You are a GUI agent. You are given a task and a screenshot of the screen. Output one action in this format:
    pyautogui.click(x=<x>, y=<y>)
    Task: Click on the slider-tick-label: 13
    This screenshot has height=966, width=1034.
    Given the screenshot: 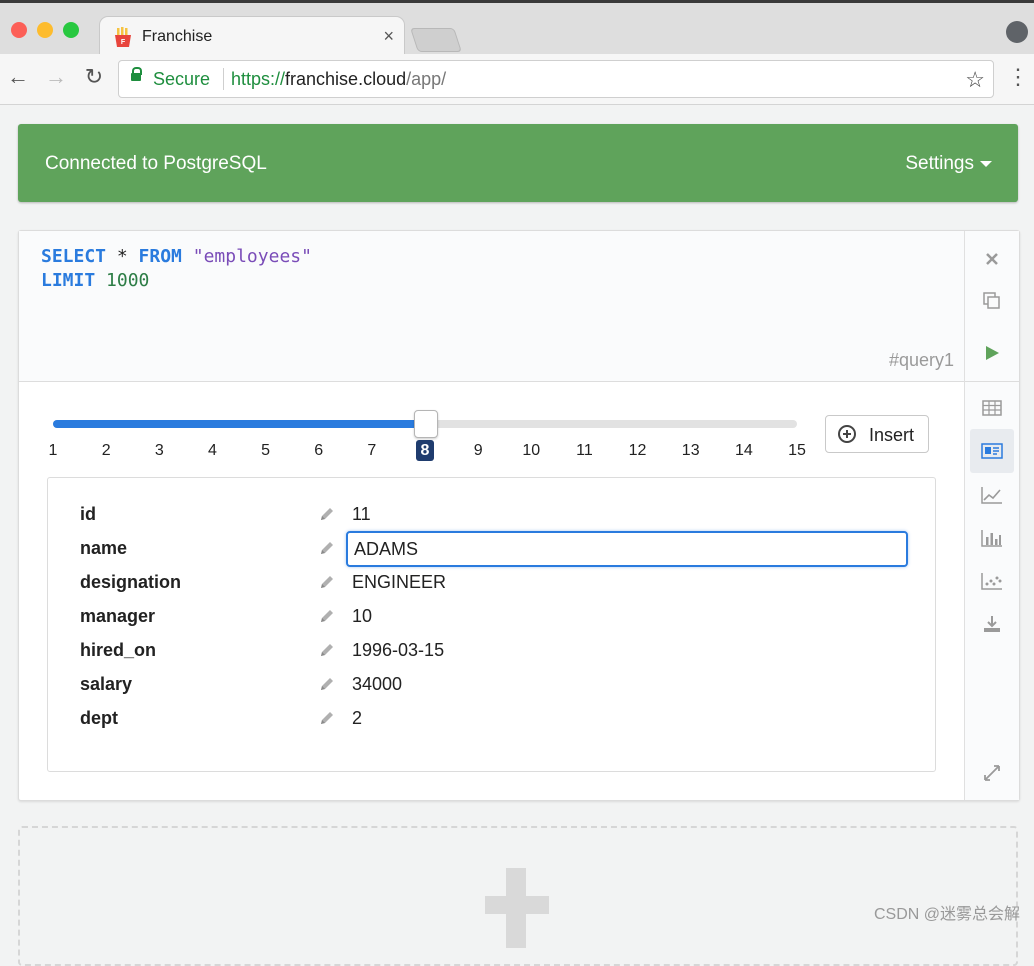 What is the action you would take?
    pyautogui.click(x=690, y=450)
    